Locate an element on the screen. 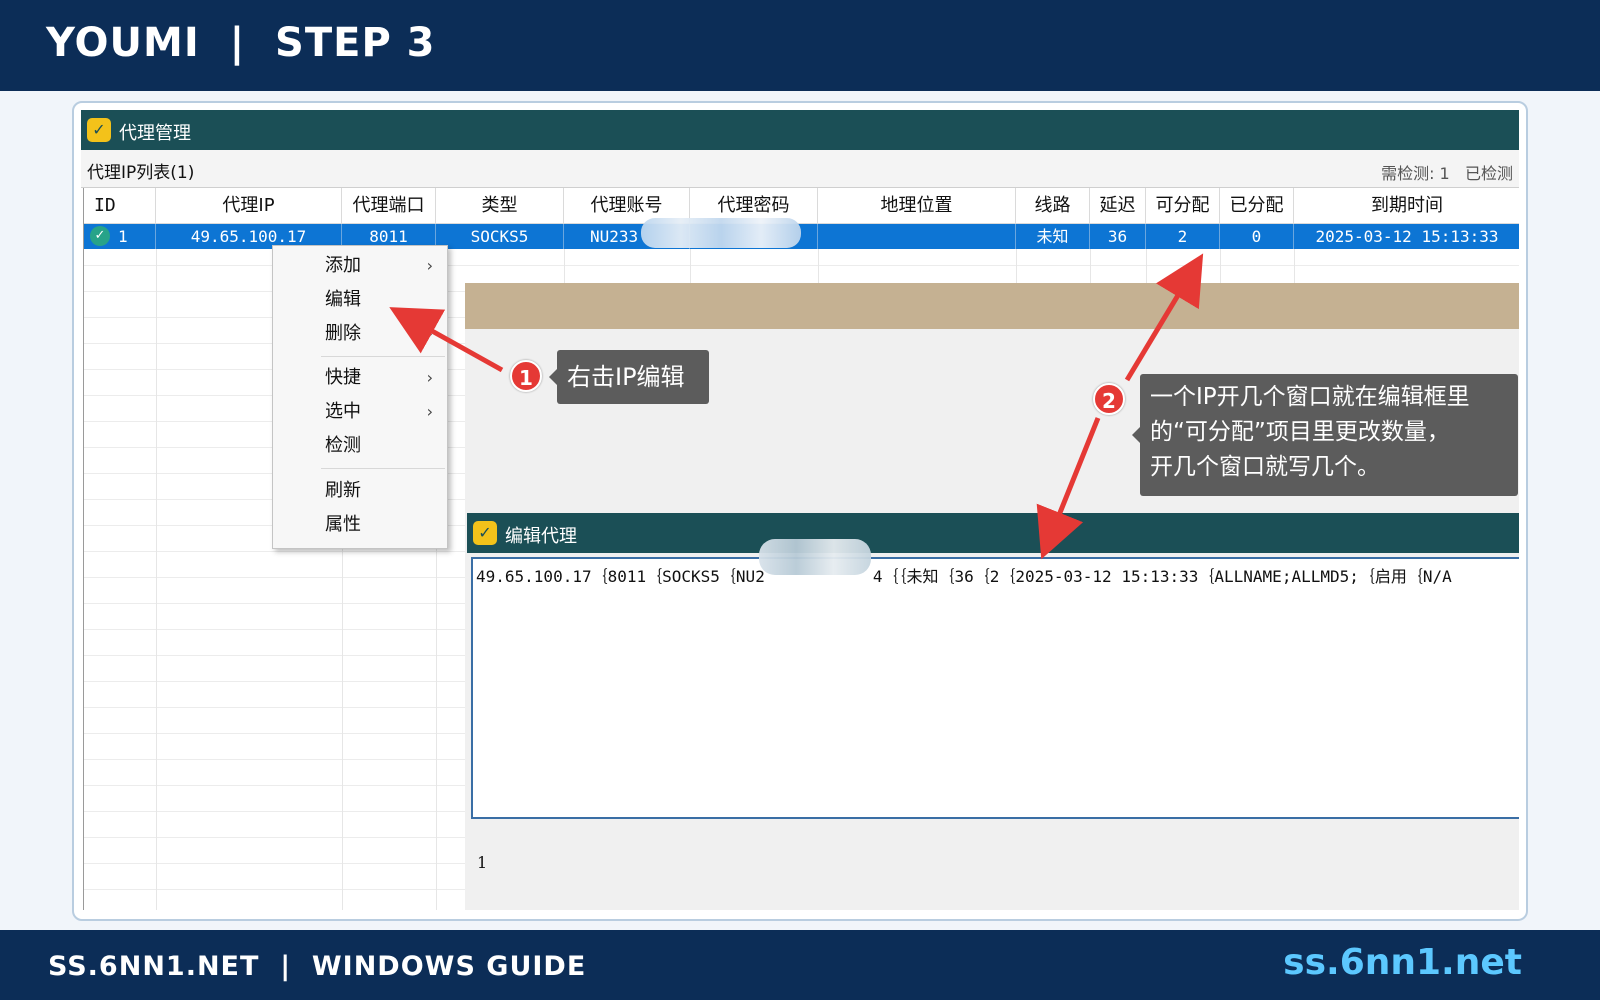  footer-guide-label: SS.6NN1.NET | WINDOWS GUIDE is located at coordinates (317, 966).